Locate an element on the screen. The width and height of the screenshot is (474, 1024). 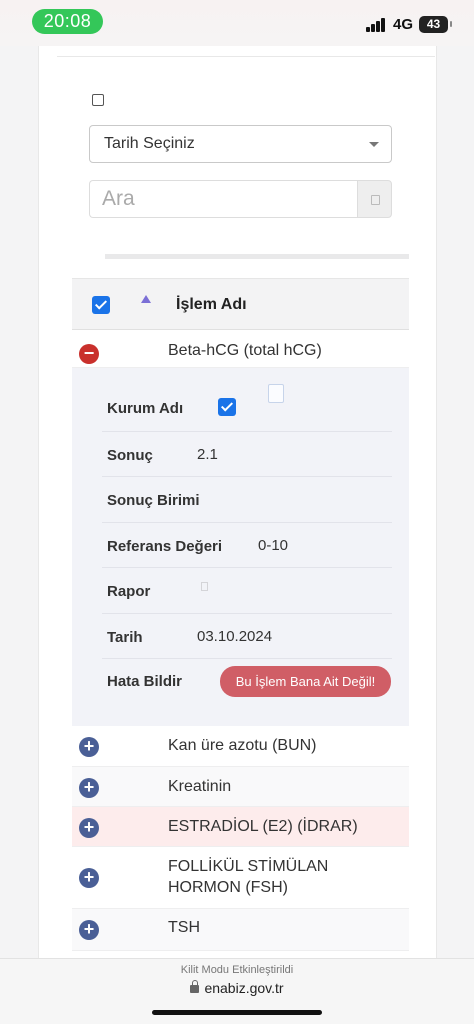
row-name: Kan üre azotu (BUN) is located at coordinates (242, 745).